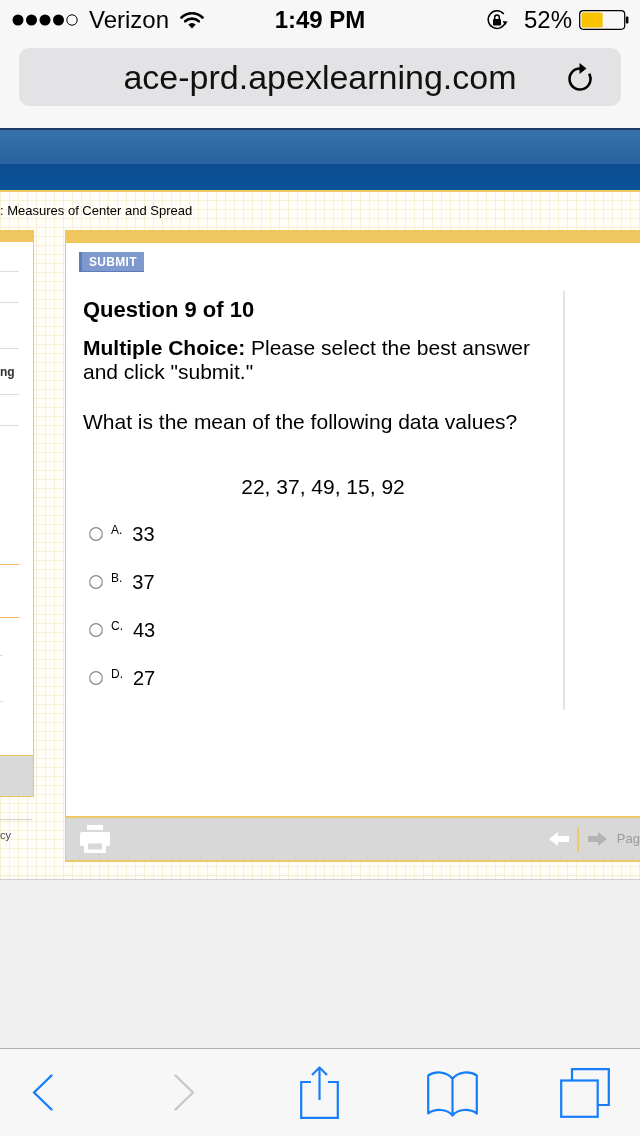 The image size is (640, 1136). Describe the element at coordinates (42, 1092) in the screenshot. I see `back-icon` at that location.